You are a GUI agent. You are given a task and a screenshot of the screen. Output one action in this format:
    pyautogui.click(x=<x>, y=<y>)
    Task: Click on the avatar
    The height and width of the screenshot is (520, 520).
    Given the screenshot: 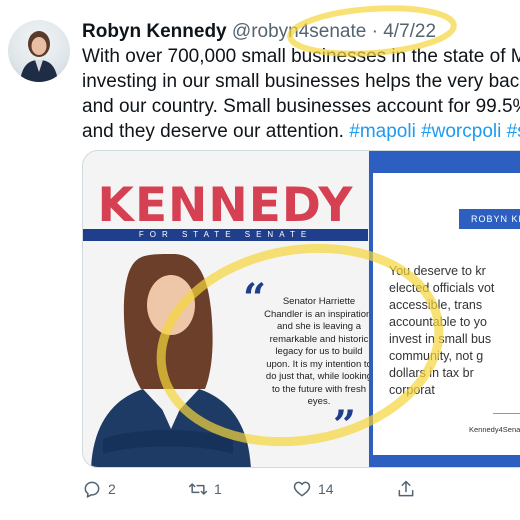 What is the action you would take?
    pyautogui.click(x=39, y=51)
    